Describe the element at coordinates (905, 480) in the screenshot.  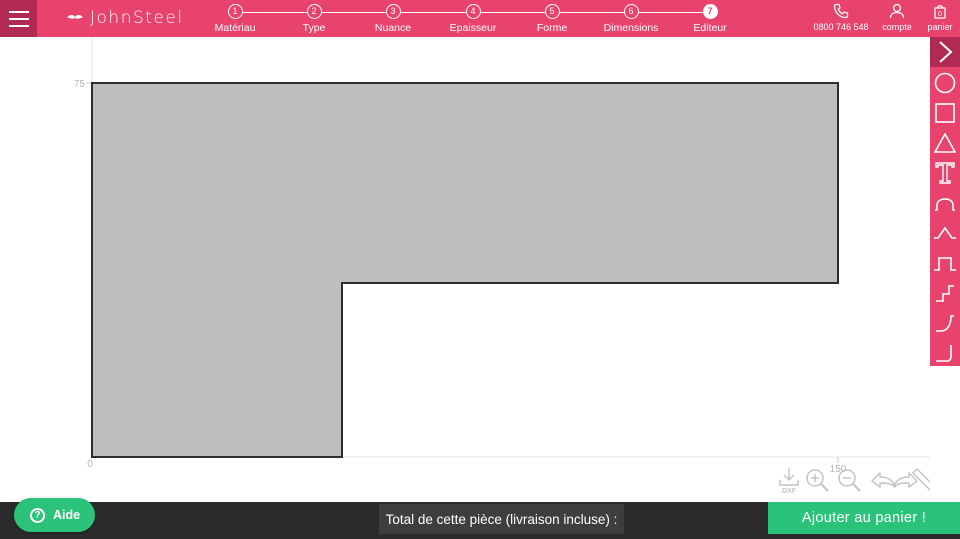
I see `redo-icon` at that location.